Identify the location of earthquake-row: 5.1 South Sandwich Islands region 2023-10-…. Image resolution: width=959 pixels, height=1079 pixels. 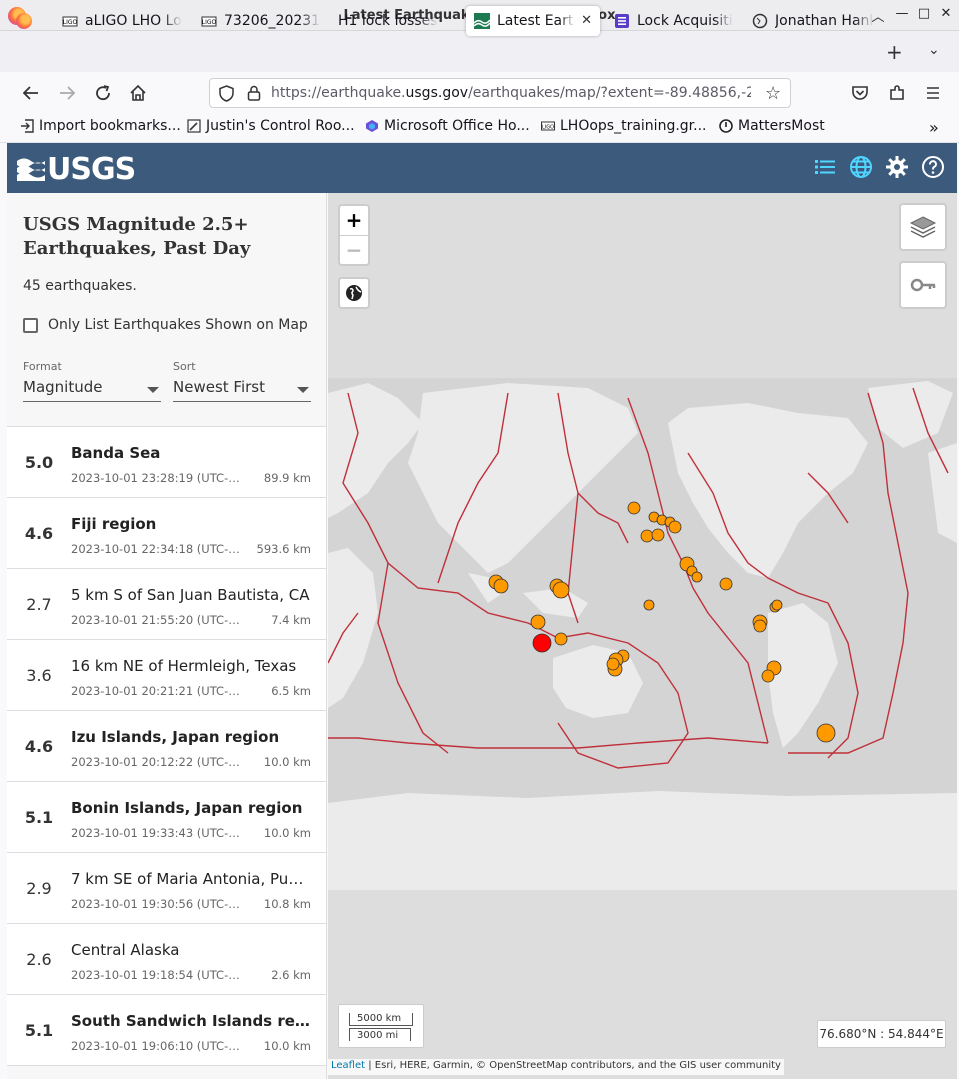
(166, 1030).